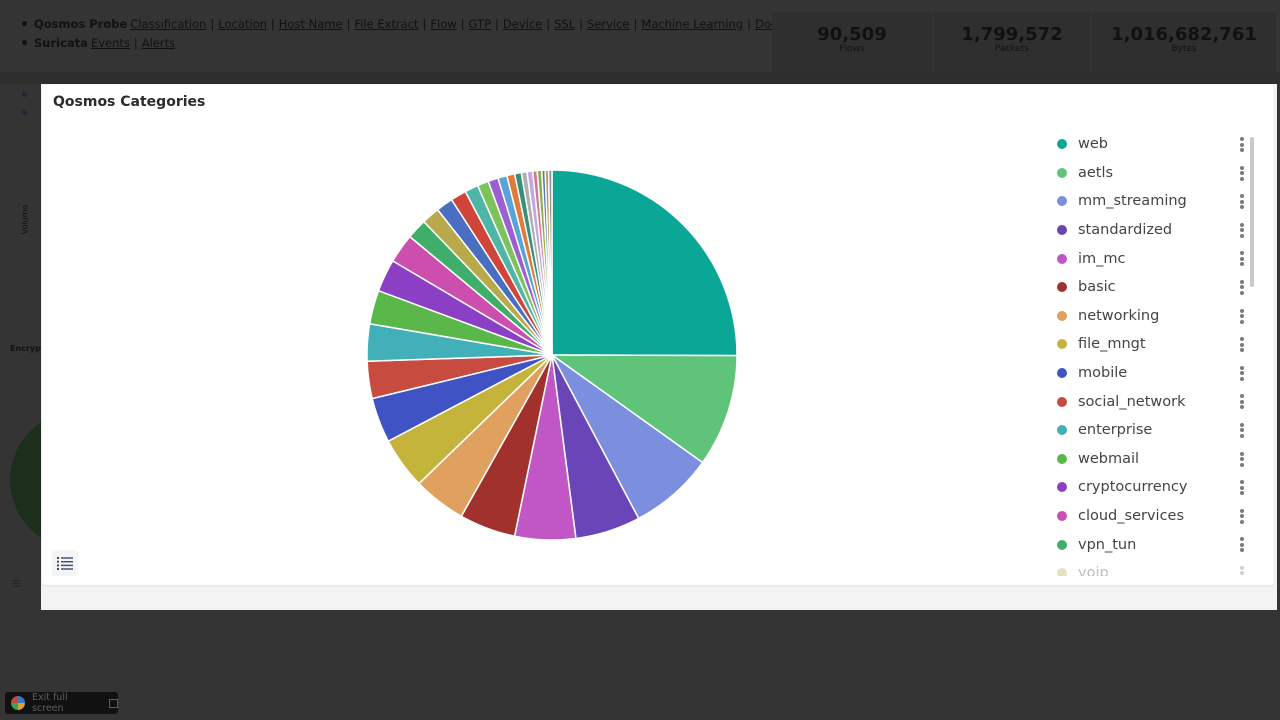  Describe the element at coordinates (1133, 487) in the screenshot. I see `legend-label: cryptocurrency` at that location.